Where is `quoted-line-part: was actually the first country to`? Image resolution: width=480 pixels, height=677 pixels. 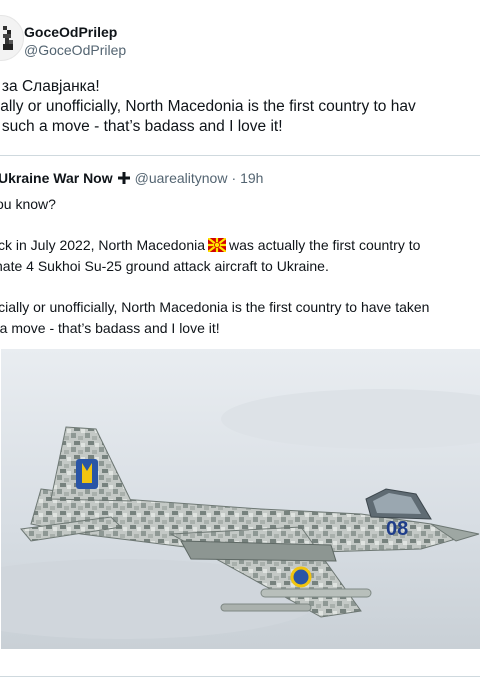 quoted-line-part: was actually the first country to is located at coordinates (325, 245).